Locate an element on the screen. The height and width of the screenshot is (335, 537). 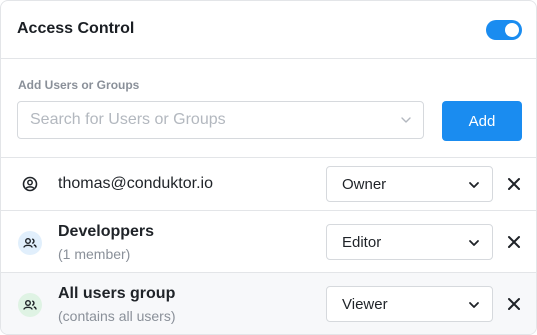
search-input is located at coordinates (209, 120).